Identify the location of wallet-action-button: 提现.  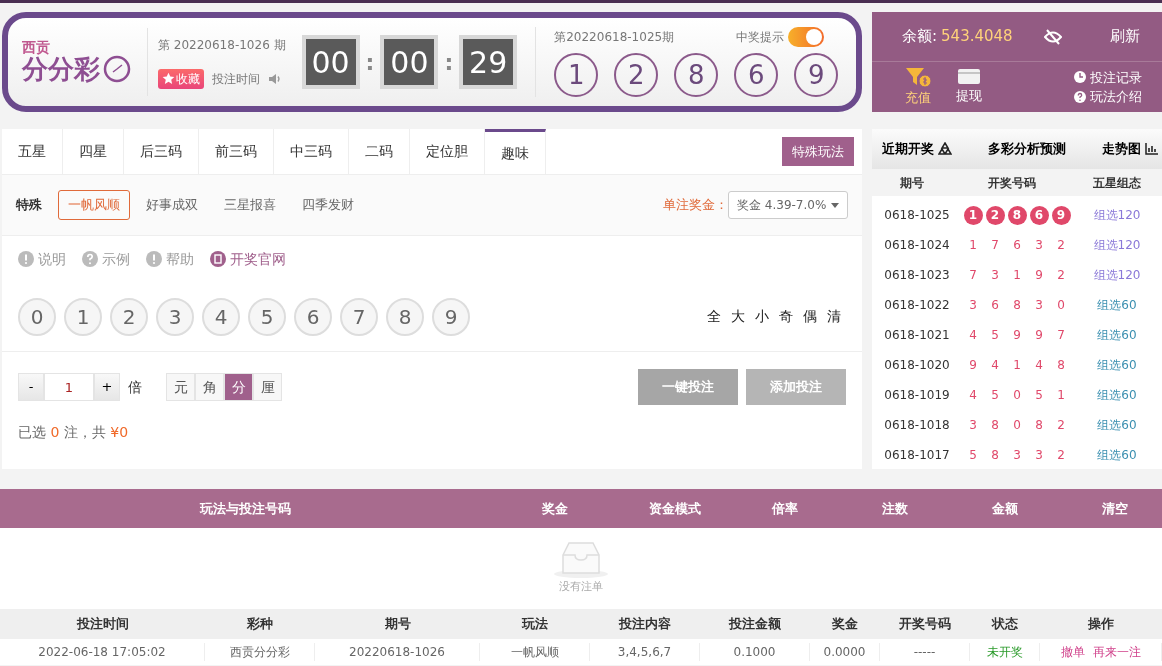
(969, 87).